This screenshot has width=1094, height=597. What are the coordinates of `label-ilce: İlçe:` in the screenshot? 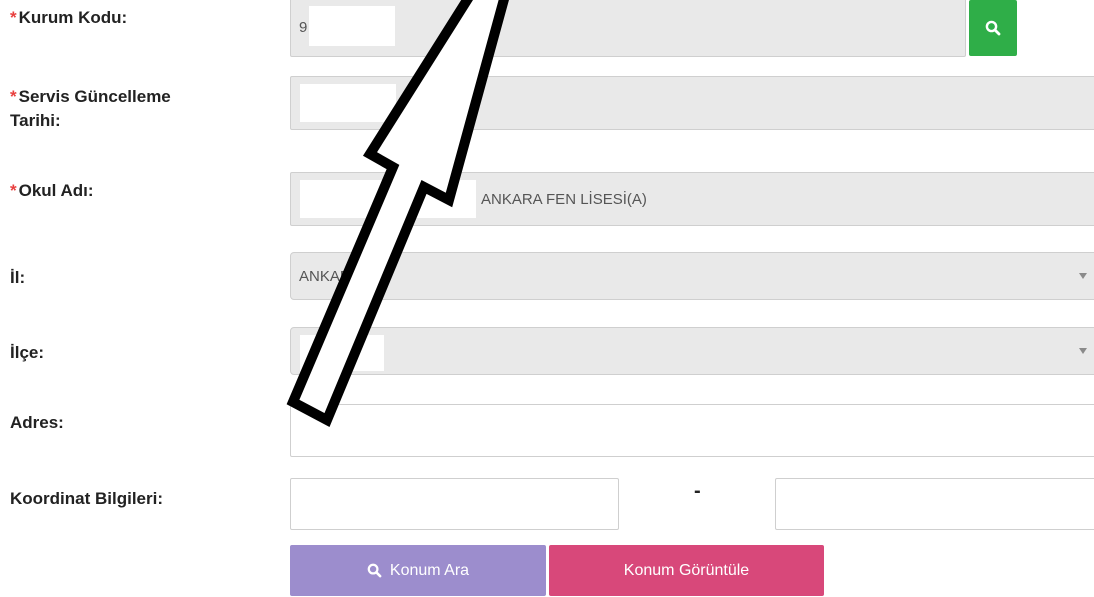 It's located at (27, 352).